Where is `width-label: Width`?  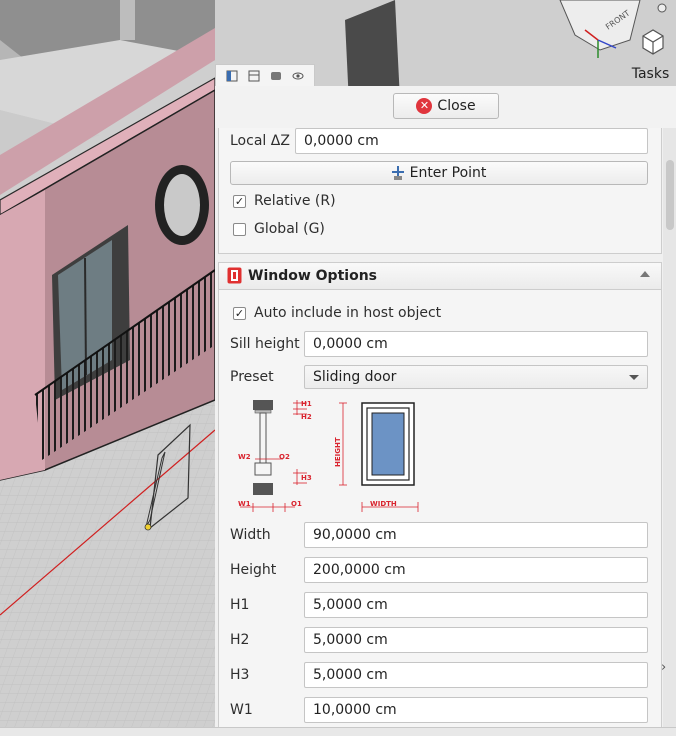 width-label: Width is located at coordinates (250, 535).